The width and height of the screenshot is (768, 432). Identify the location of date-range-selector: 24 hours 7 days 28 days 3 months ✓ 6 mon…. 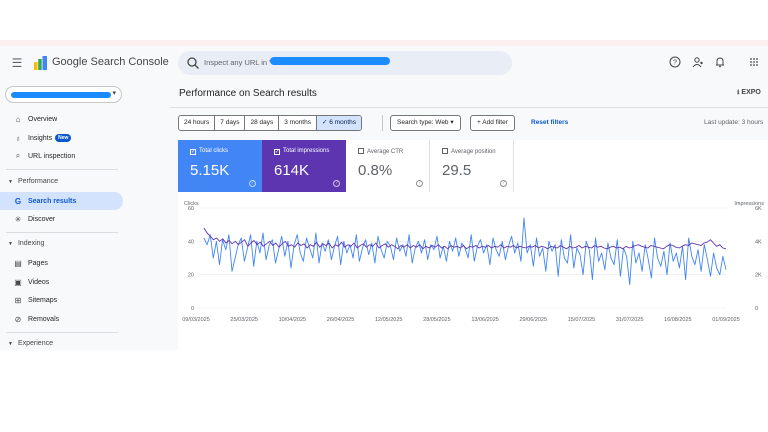
(270, 123).